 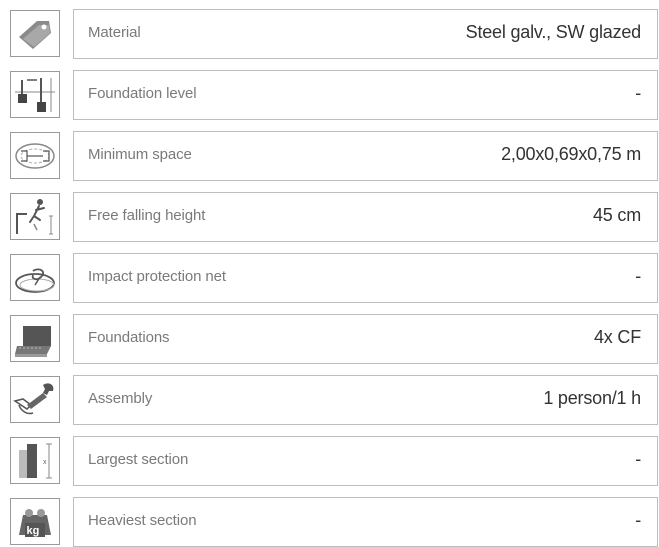 What do you see at coordinates (592, 398) in the screenshot?
I see `spec-value: 1 person/1 h` at bounding box center [592, 398].